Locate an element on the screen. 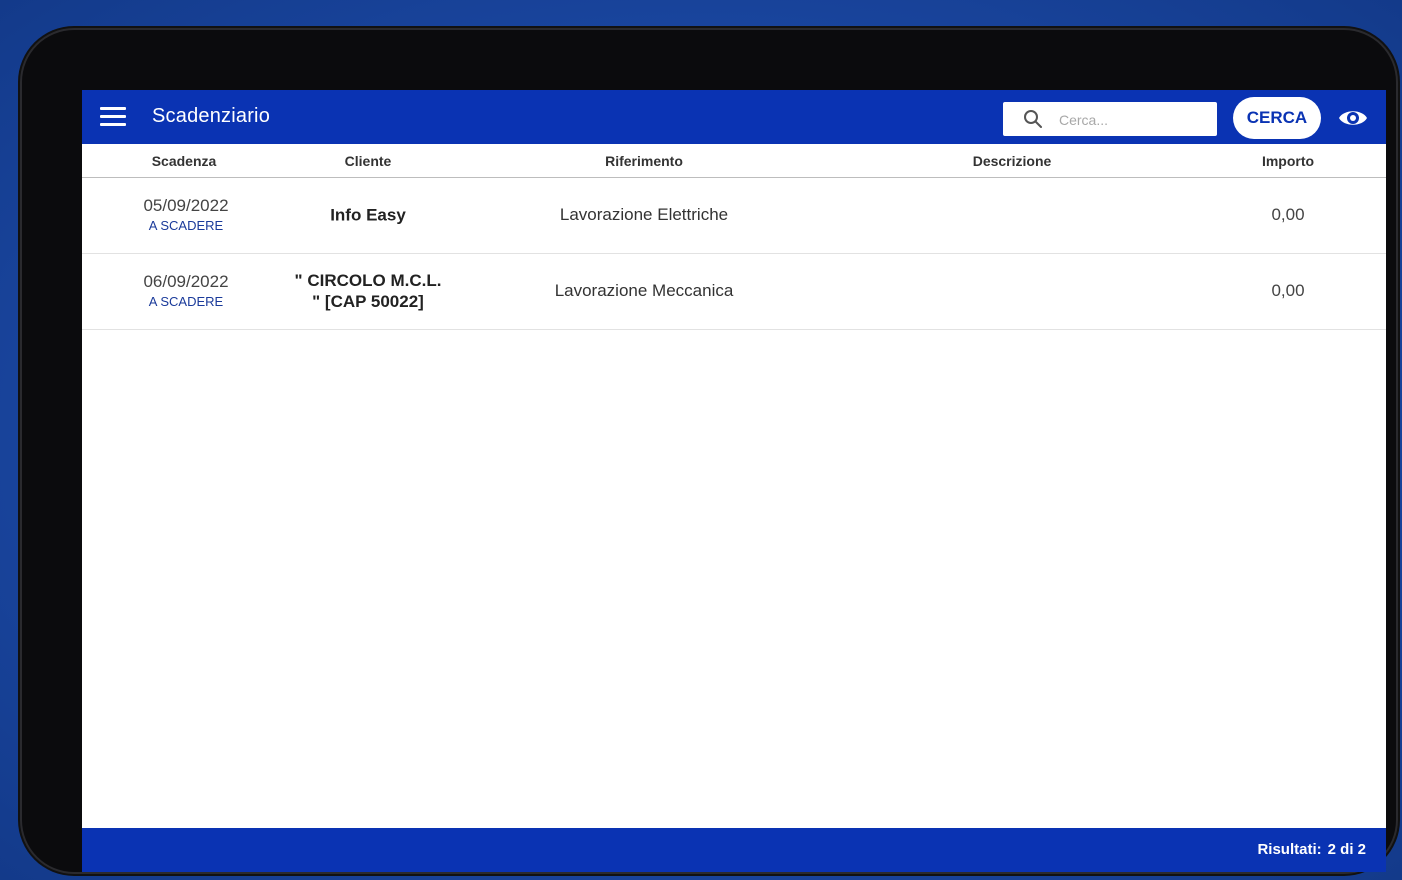 The height and width of the screenshot is (880, 1402). column-header-descrizione: Descrizione is located at coordinates (1012, 161).